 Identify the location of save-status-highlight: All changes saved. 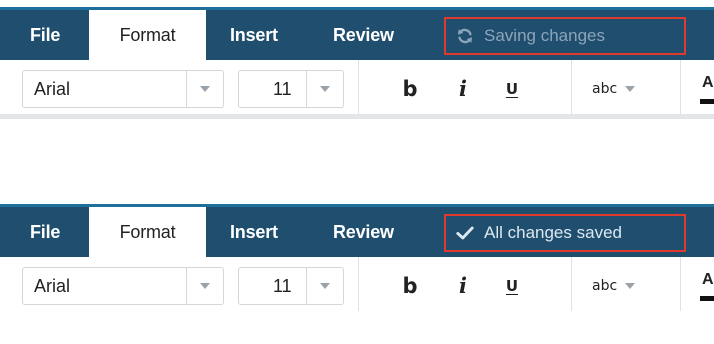
(565, 233).